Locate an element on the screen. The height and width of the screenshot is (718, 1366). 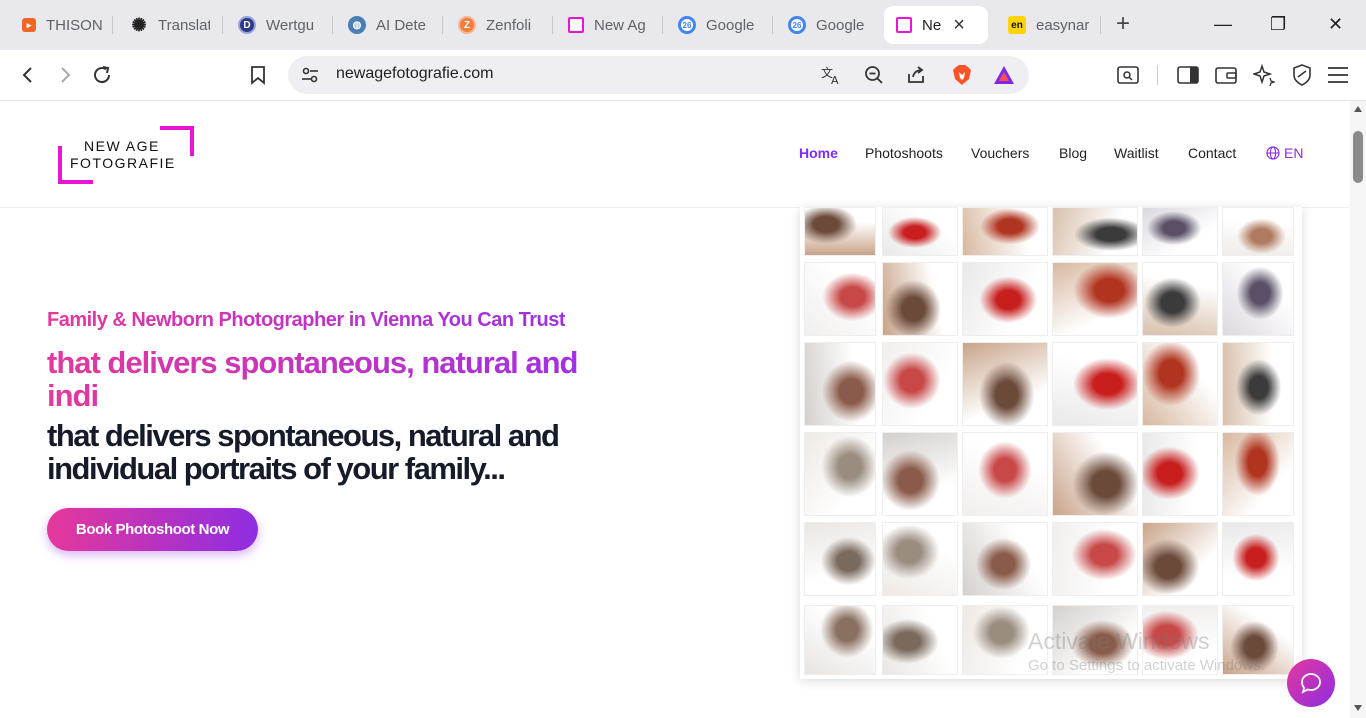
shield-icon is located at coordinates (1302, 75).